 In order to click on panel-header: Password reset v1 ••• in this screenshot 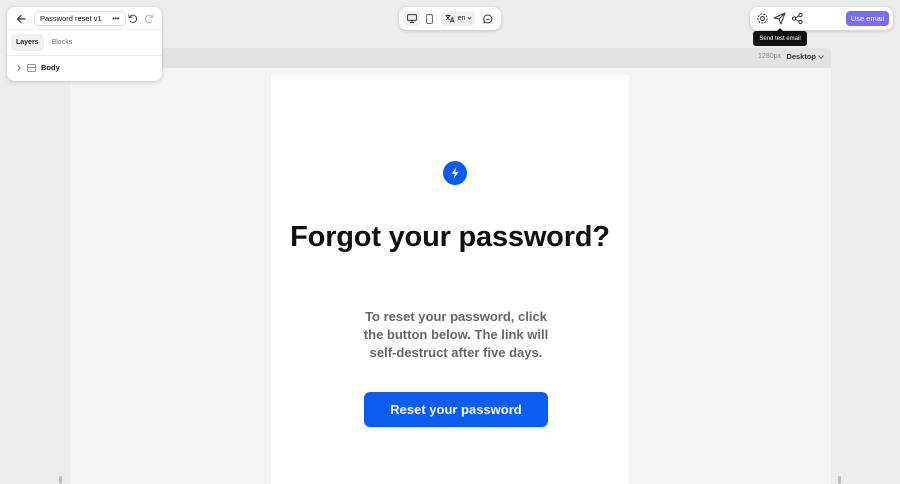, I will do `click(84, 18)`.